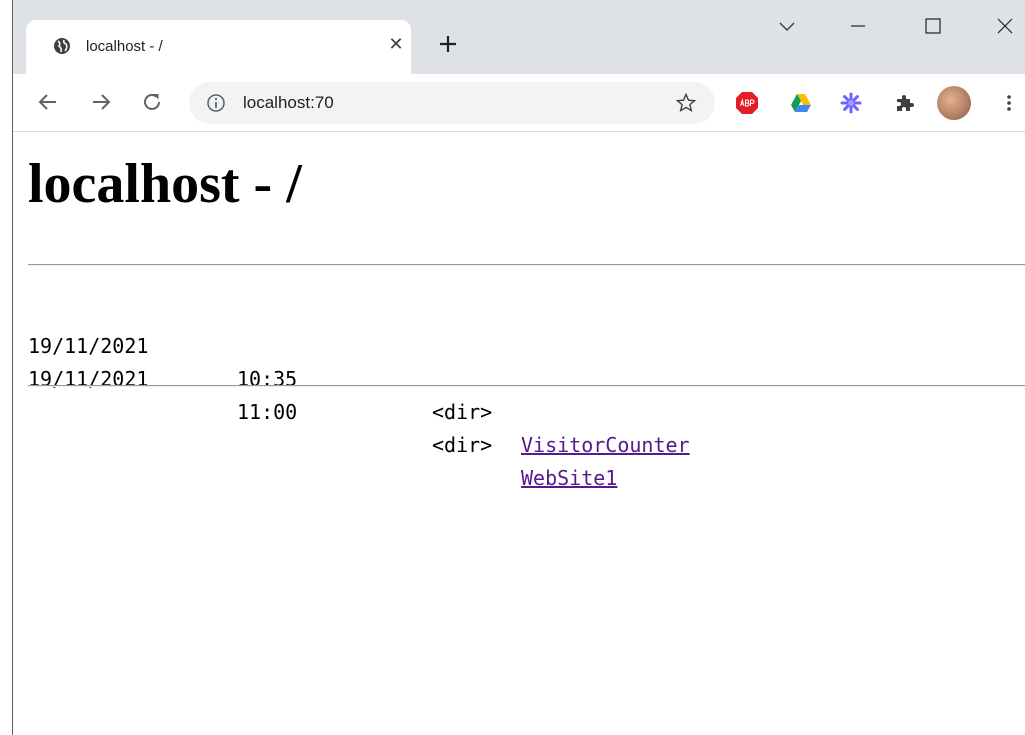 The height and width of the screenshot is (735, 1025). What do you see at coordinates (218, 47) in the screenshot?
I see `tab-localhost: localhost - / ✕` at bounding box center [218, 47].